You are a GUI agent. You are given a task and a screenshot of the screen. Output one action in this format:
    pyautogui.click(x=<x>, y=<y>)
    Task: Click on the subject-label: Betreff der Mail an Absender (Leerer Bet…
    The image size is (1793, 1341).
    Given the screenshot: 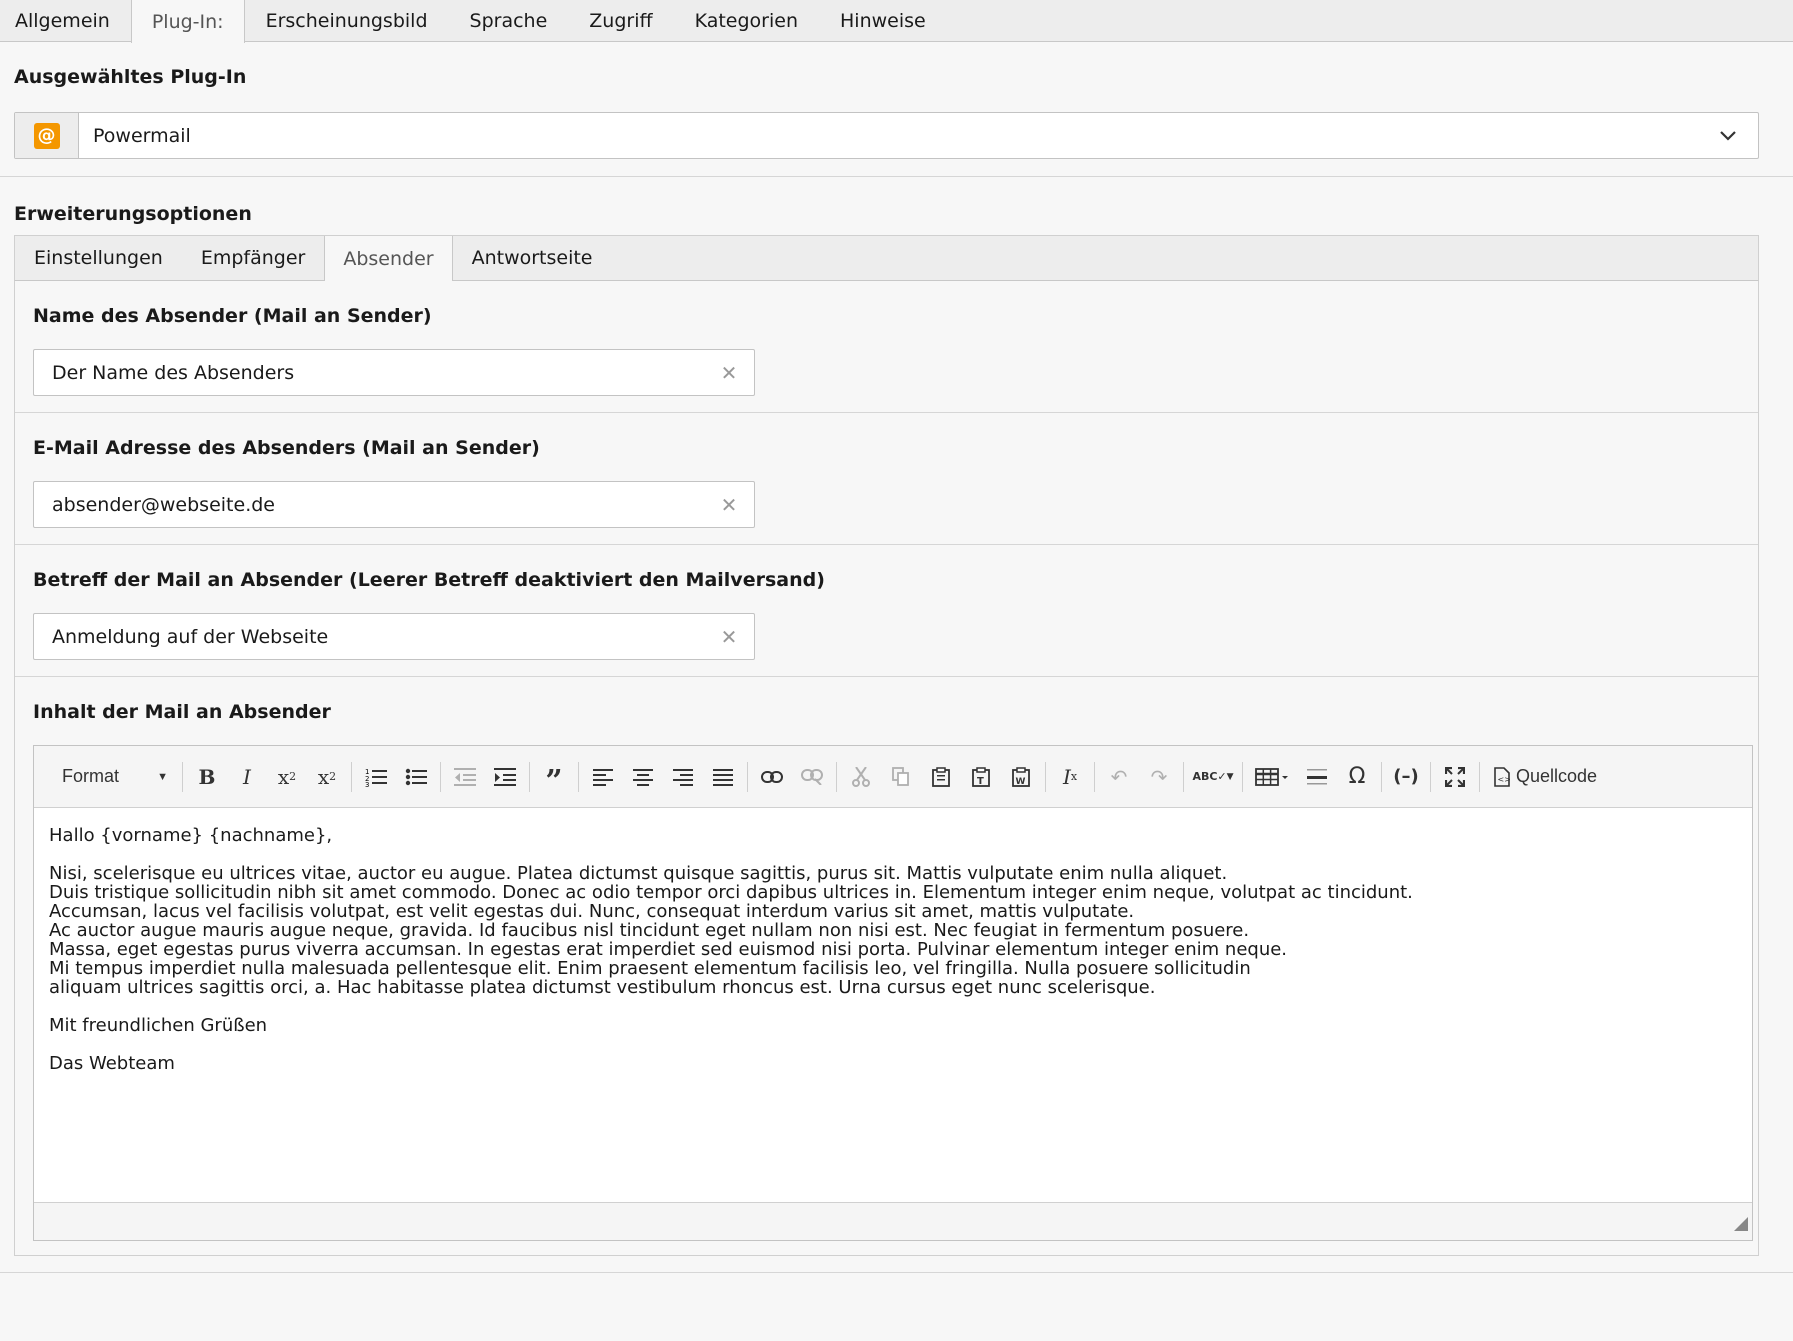 What is the action you would take?
    pyautogui.click(x=429, y=580)
    